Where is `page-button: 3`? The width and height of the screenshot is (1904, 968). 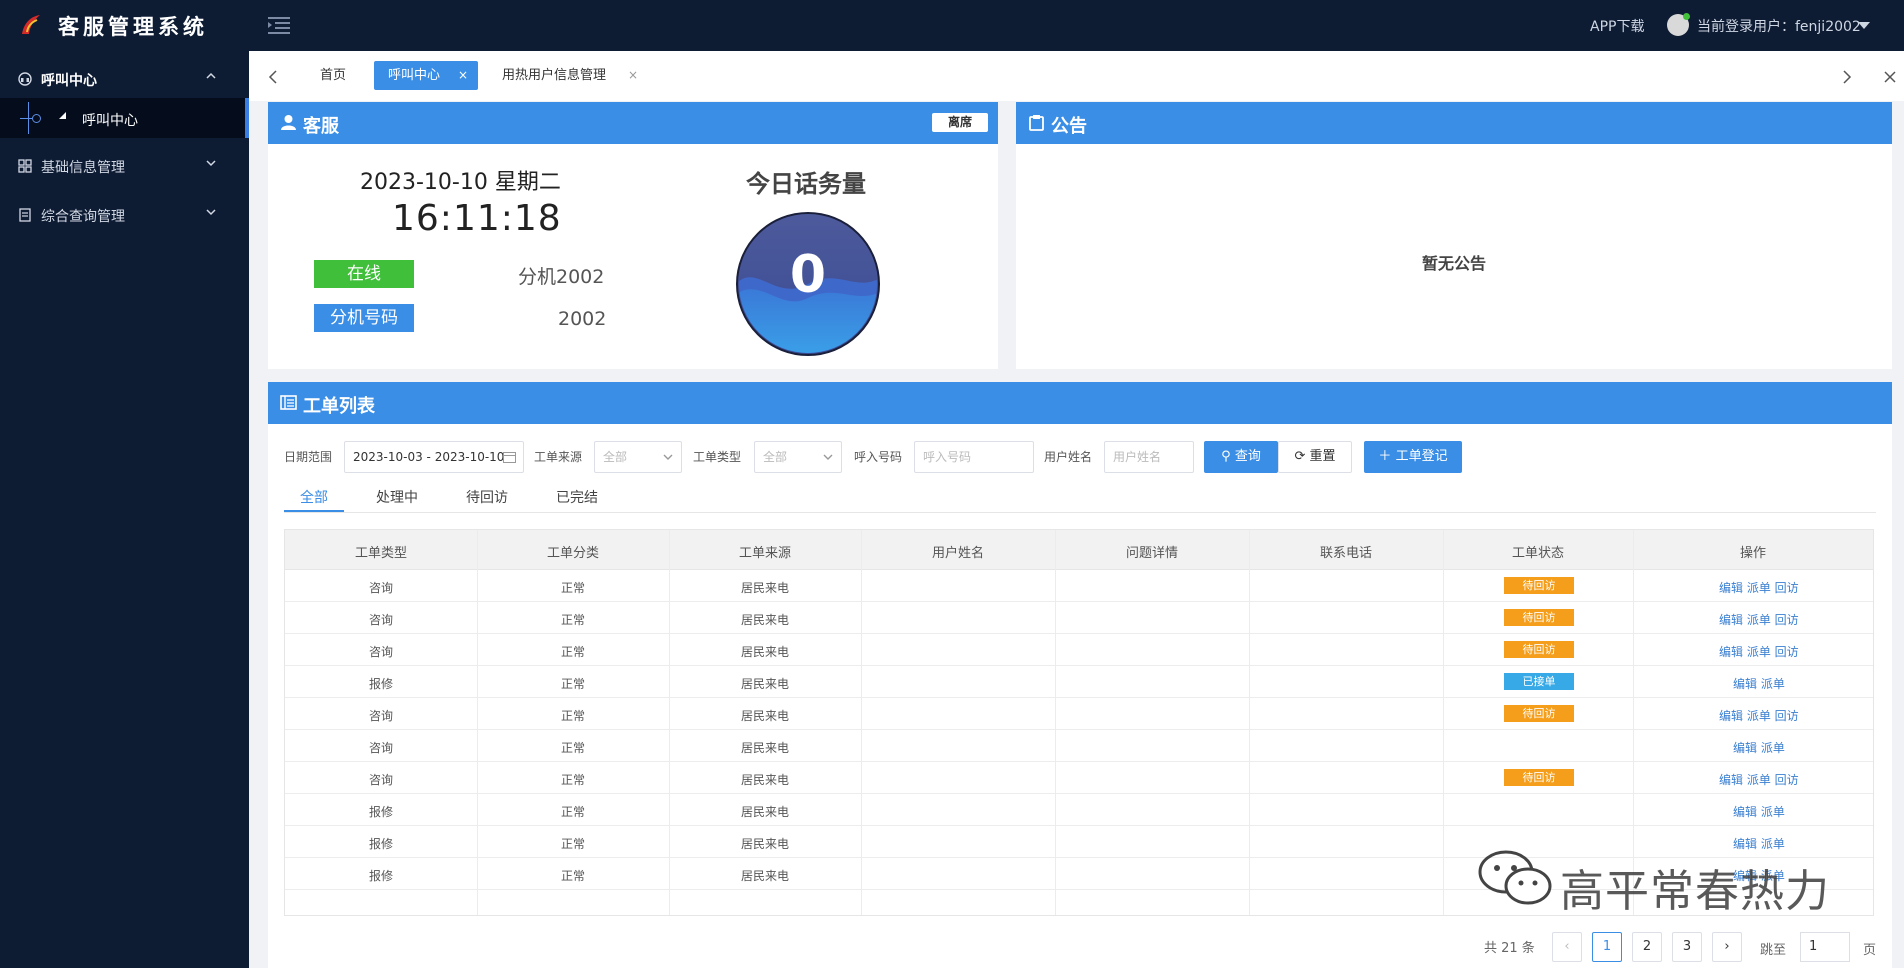
page-button: 3 is located at coordinates (1687, 947).